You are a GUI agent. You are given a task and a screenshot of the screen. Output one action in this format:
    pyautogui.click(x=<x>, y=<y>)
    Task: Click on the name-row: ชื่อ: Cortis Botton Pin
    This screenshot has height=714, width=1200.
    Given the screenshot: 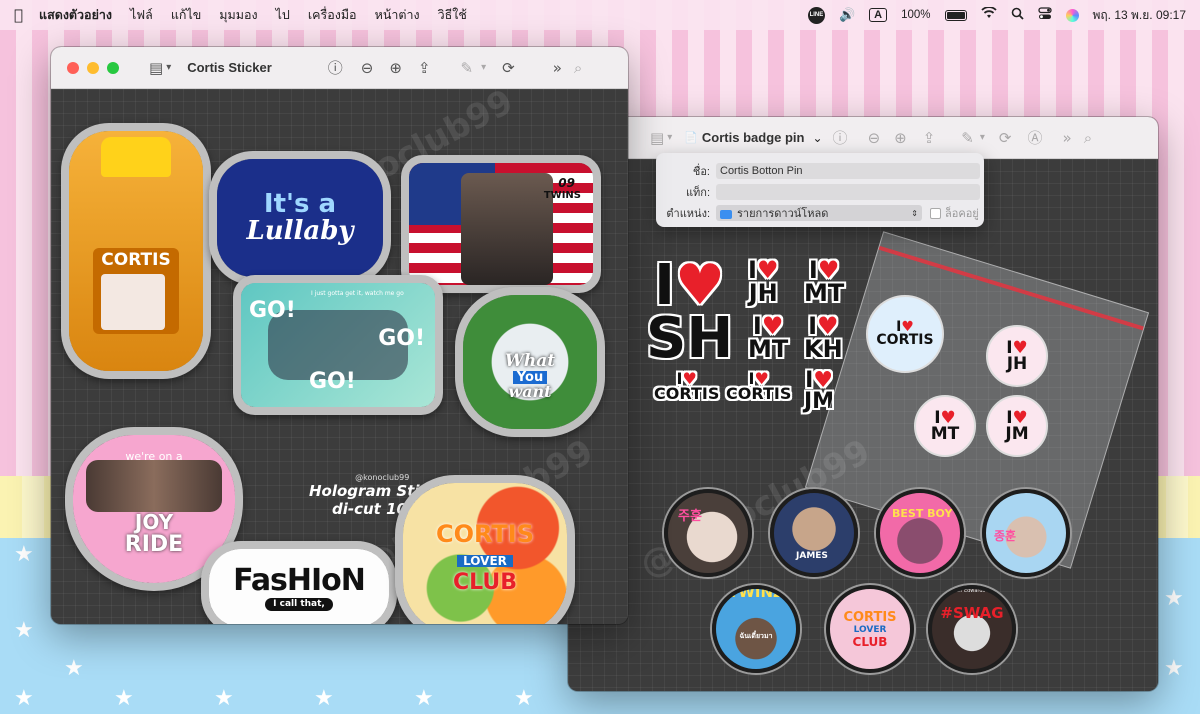 What is the action you would take?
    pyautogui.click(x=821, y=171)
    